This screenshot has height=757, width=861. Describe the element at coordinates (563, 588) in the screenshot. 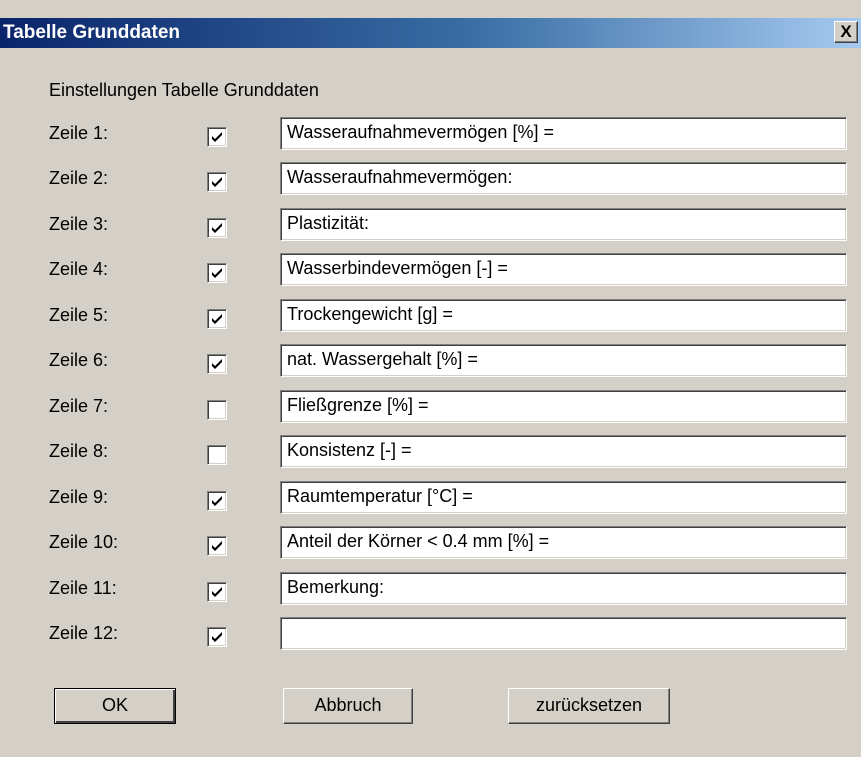

I see `row-text-field: Bemerkung:` at that location.